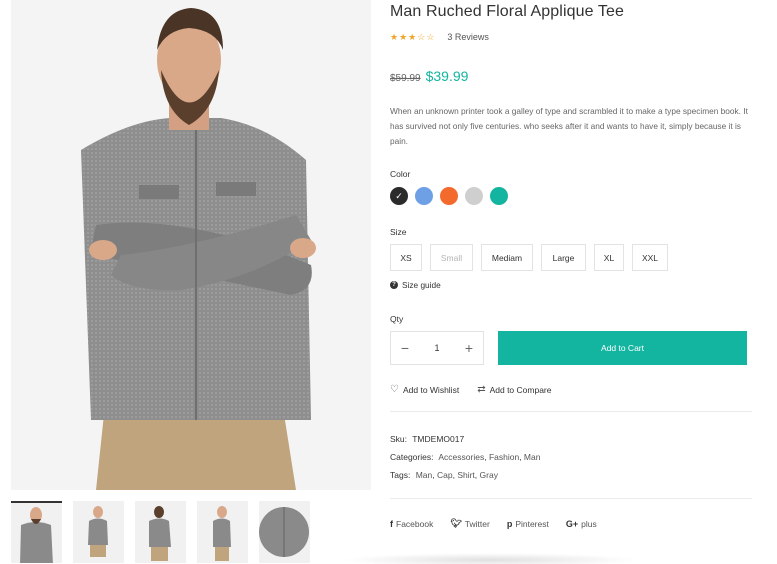 The width and height of the screenshot is (777, 564). What do you see at coordinates (405, 348) in the screenshot?
I see `qty-decrease-button: −` at bounding box center [405, 348].